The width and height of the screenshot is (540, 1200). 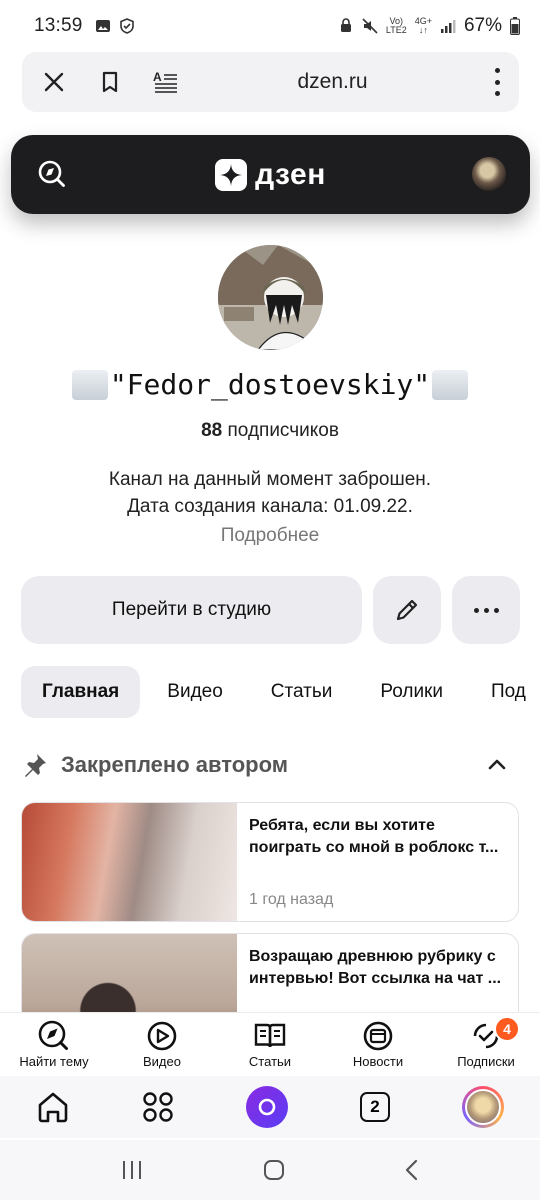 I want to click on nav-label: Видео, so click(x=162, y=1061).